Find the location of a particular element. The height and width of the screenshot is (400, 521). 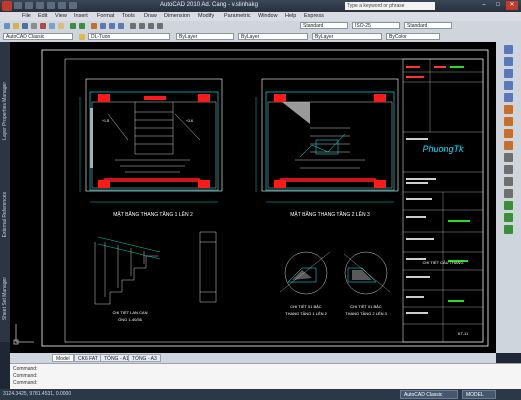

model-space-status: MODEL is located at coordinates (479, 394).